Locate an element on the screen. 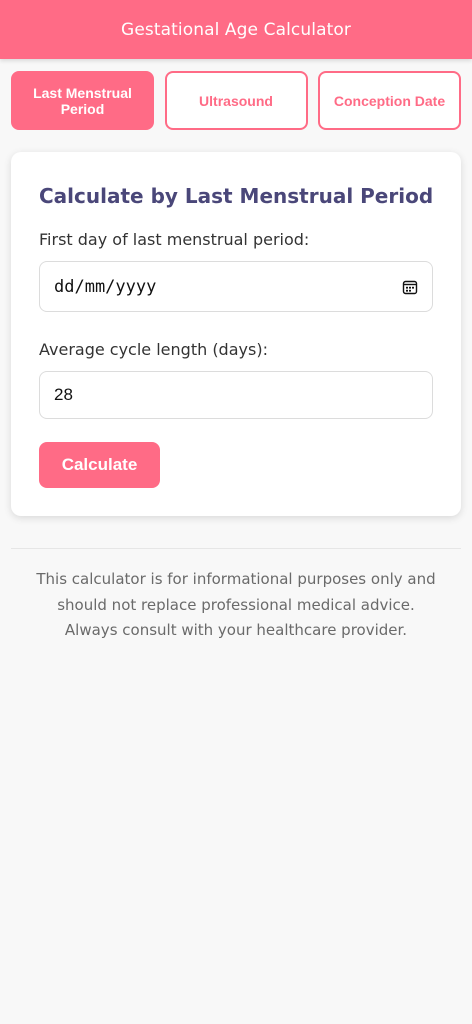  app-header: Gestational Age Calculator is located at coordinates (236, 29).